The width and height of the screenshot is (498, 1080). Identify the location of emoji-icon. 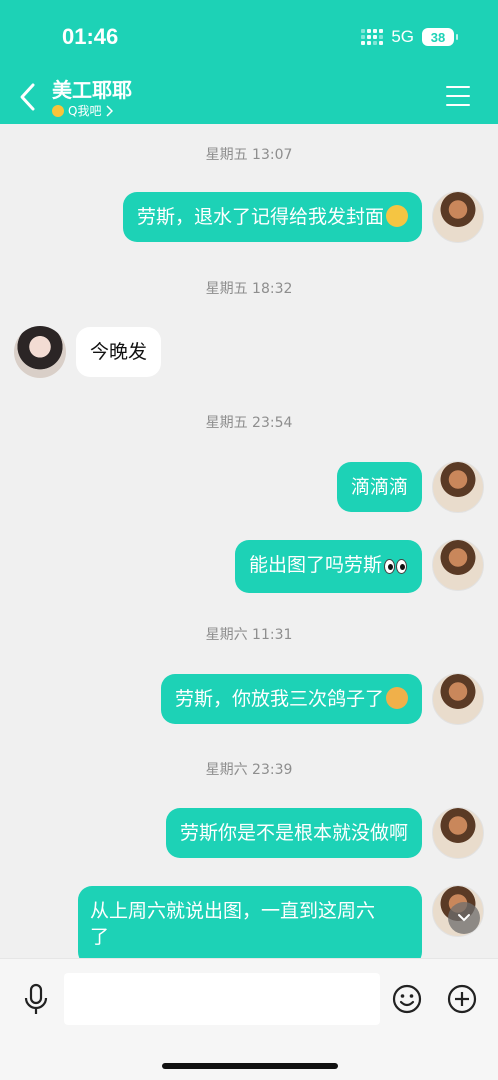
(407, 999).